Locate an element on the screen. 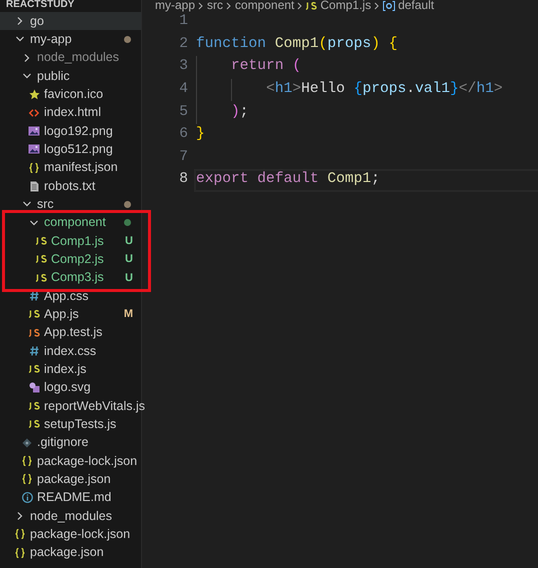 The image size is (538, 568). folder-item: public is located at coordinates (70, 76).